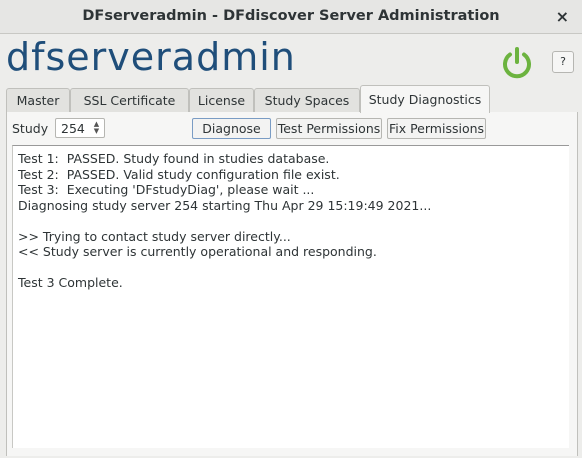  Describe the element at coordinates (231, 128) in the screenshot. I see `diagnose-button: Diagnose` at that location.